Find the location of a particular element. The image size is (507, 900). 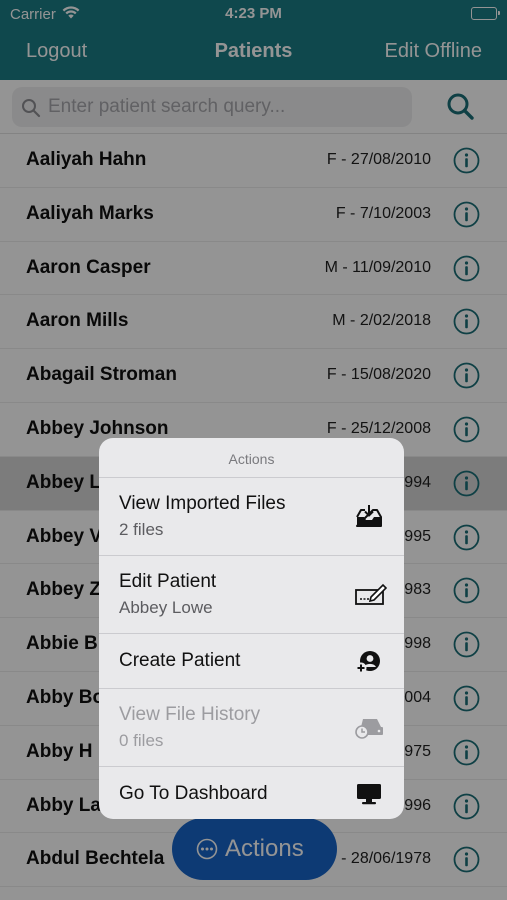

menu-item-go-to-dashboard: Go To Dashboard is located at coordinates (251, 793).